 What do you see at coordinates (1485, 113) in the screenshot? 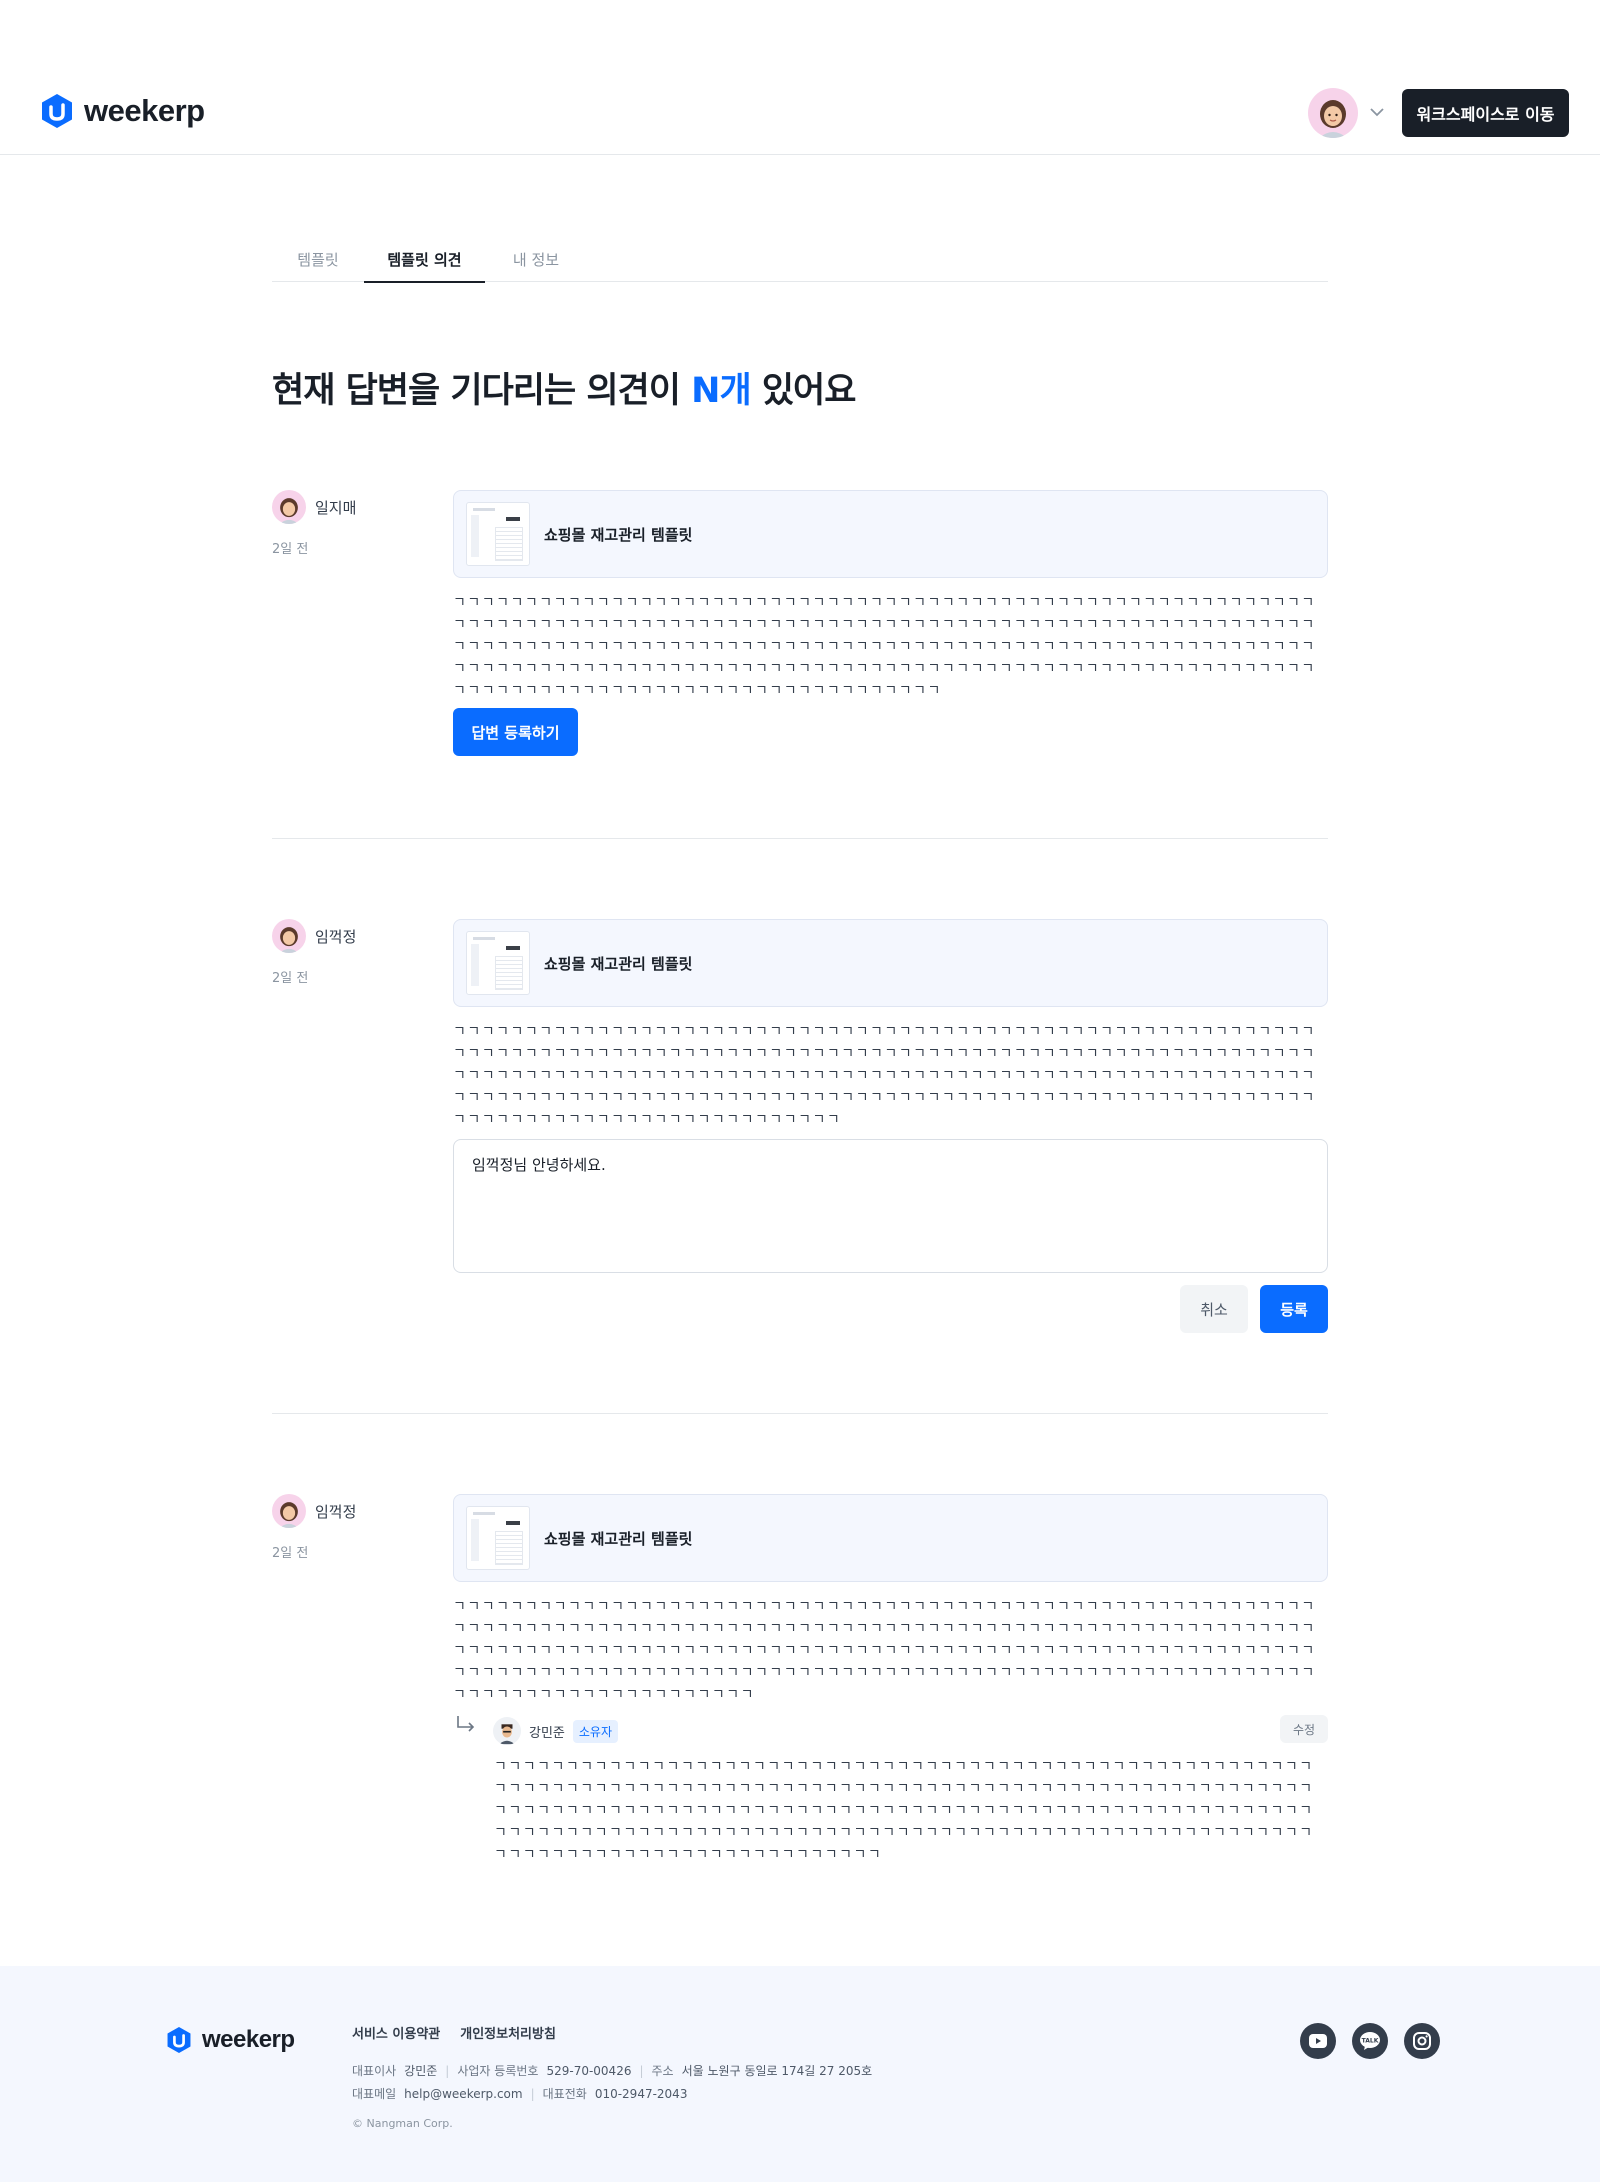
I see `go-to-workspace-button: 워크스페이스로 이동` at bounding box center [1485, 113].